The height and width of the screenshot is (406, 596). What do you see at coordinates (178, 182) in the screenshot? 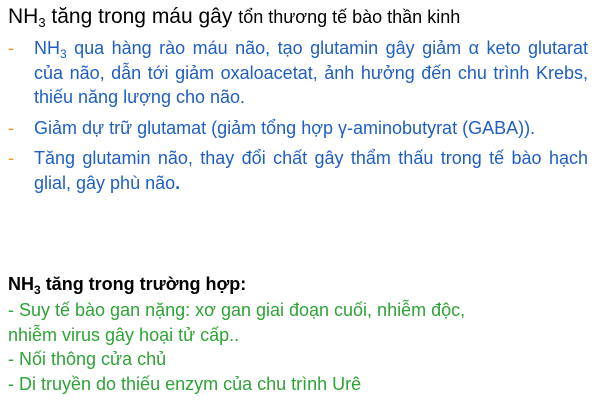
I see `effect-end-3: .` at bounding box center [178, 182].